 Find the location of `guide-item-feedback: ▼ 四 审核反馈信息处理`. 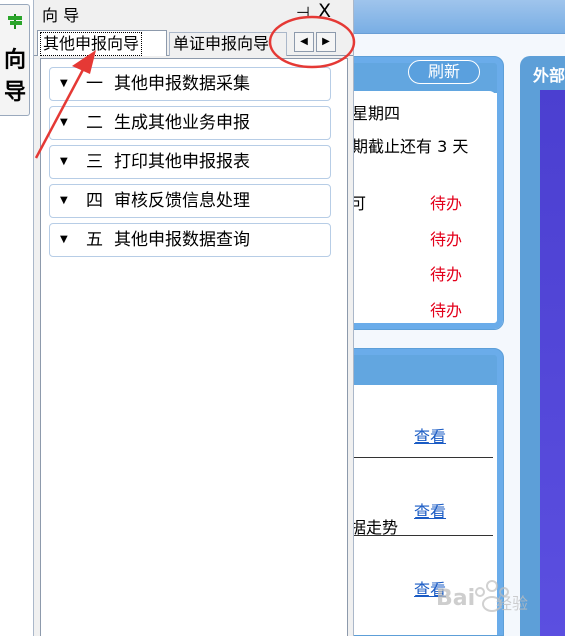

guide-item-feedback: ▼ 四 审核反馈信息处理 is located at coordinates (190, 201).